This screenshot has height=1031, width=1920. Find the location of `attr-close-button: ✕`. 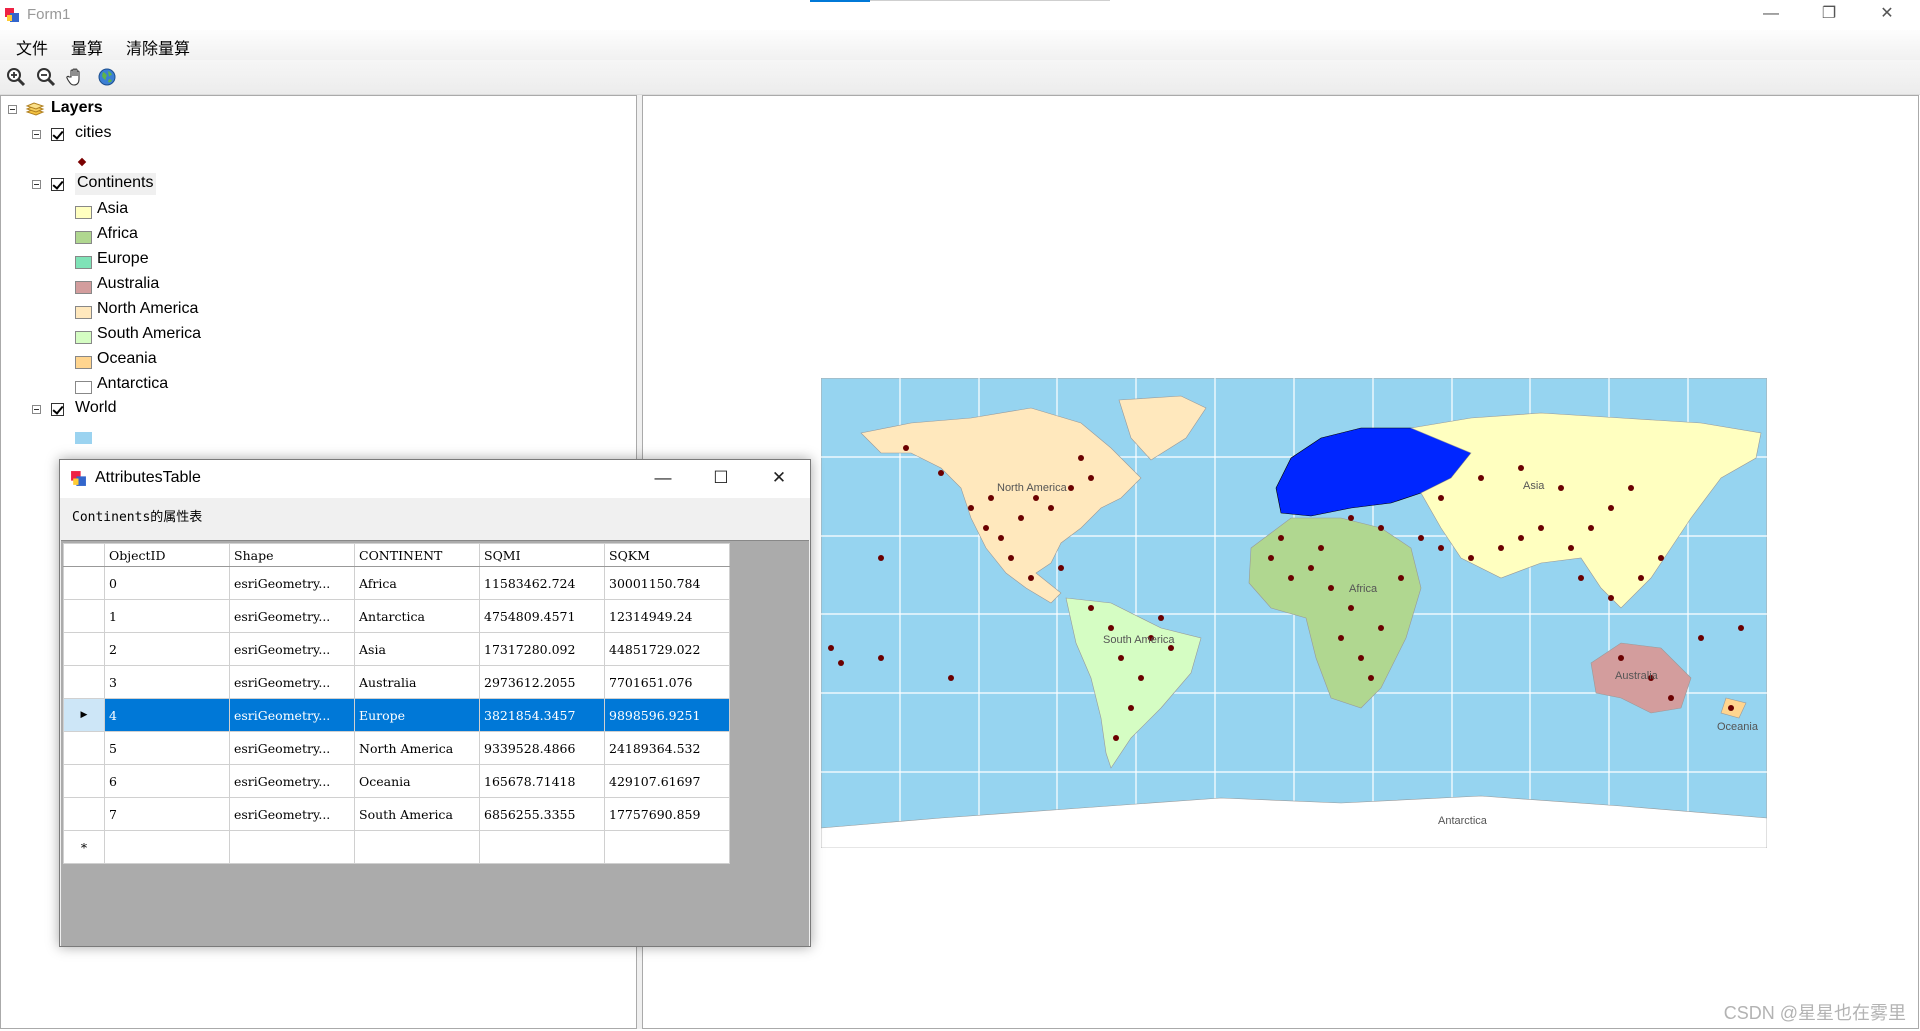

attr-close-button: ✕ is located at coordinates (779, 479).